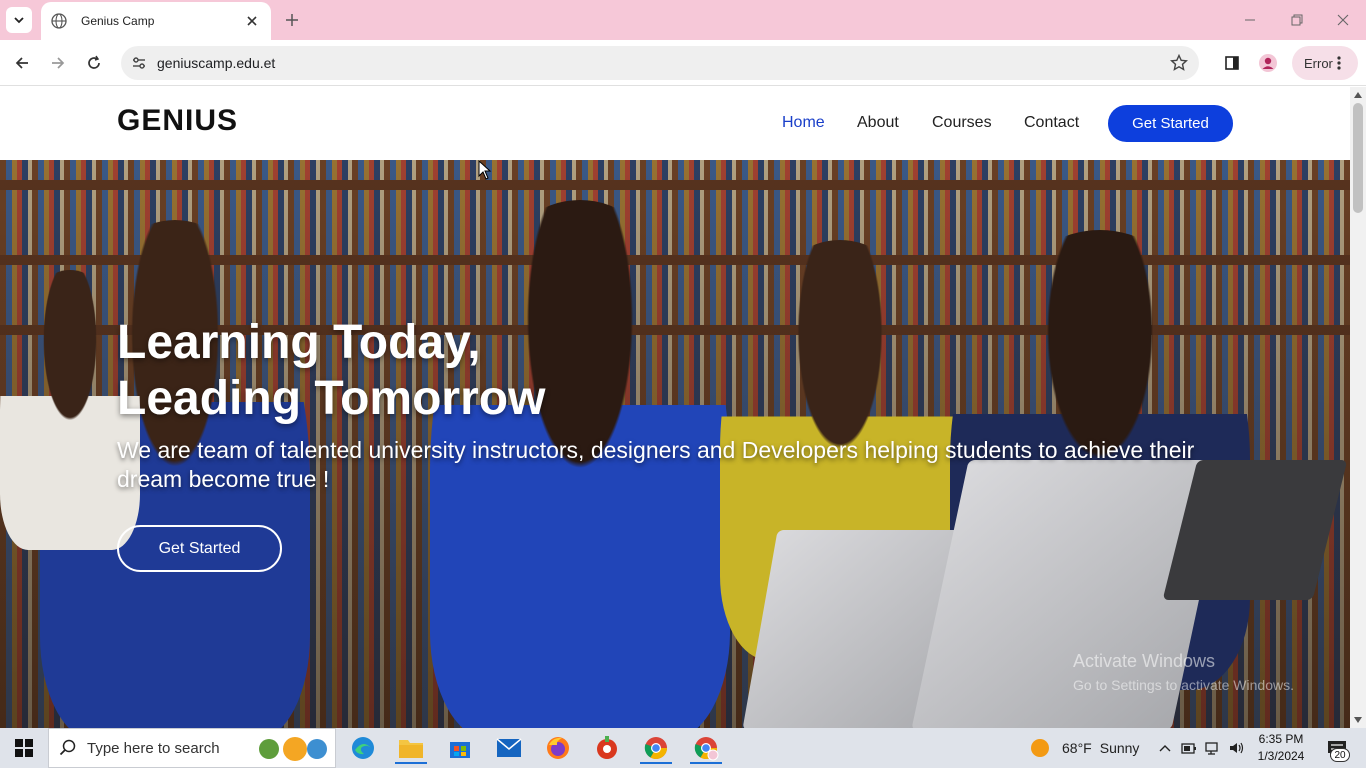 This screenshot has width=1366, height=768. Describe the element at coordinates (1281, 748) in the screenshot. I see `system-clock: 6:35 PM 1/3/2024` at that location.